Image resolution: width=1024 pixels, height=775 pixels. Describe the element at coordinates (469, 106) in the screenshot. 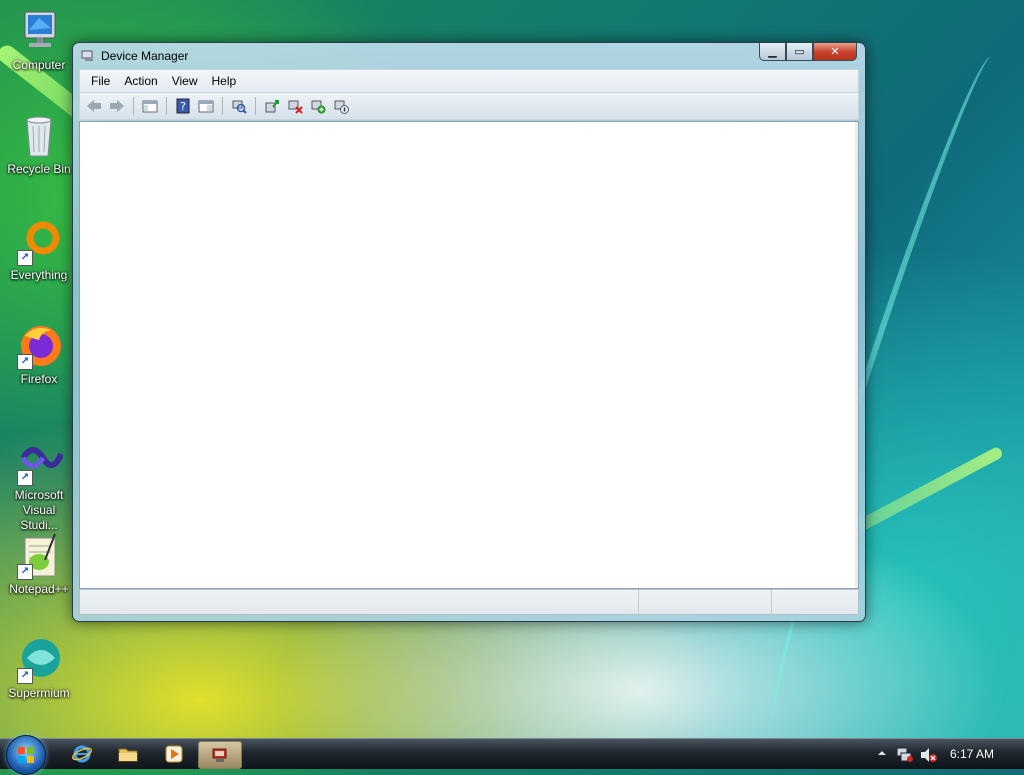

I see `toolbar: ?` at that location.